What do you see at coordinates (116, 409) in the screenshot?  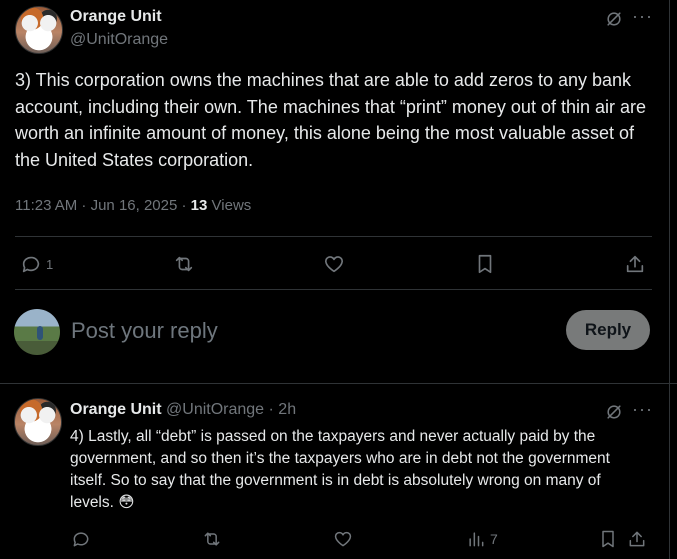 I see `reply-author-name: Orange Unit` at bounding box center [116, 409].